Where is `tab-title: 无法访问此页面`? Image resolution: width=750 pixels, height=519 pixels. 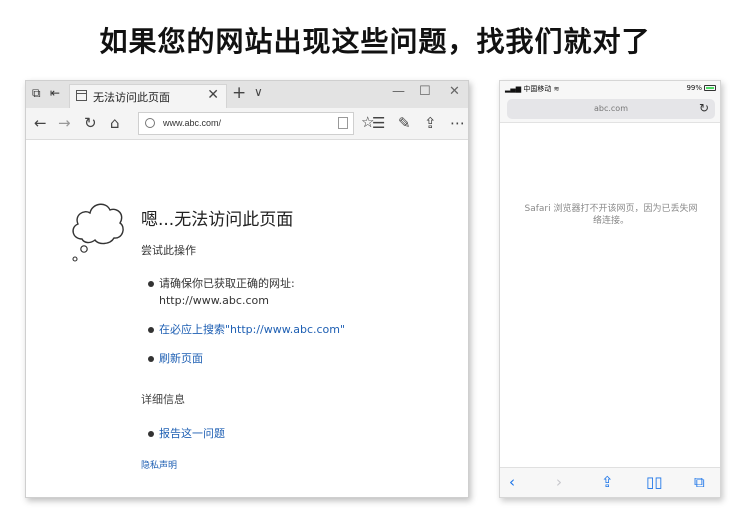
tab-title: 无法访问此页面 is located at coordinates (131, 97).